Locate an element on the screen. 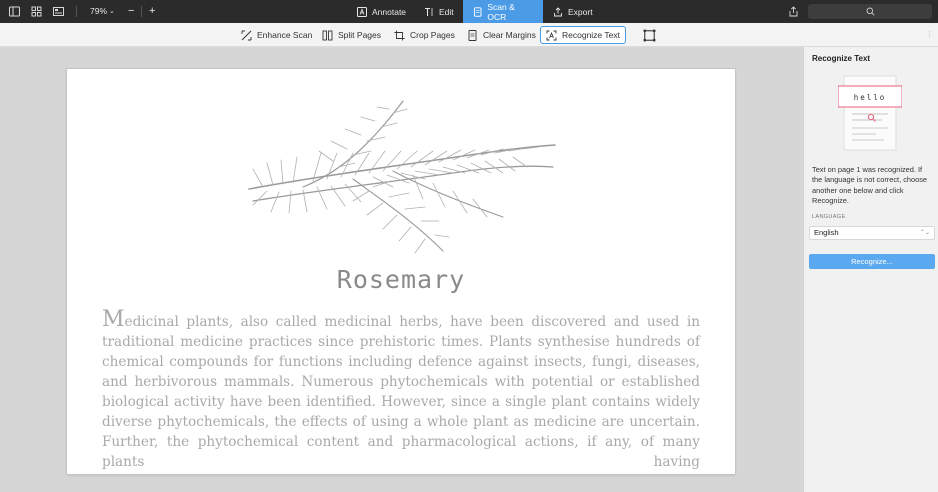 The height and width of the screenshot is (492, 938). tab-annotate-label: Annotate is located at coordinates (389, 11).